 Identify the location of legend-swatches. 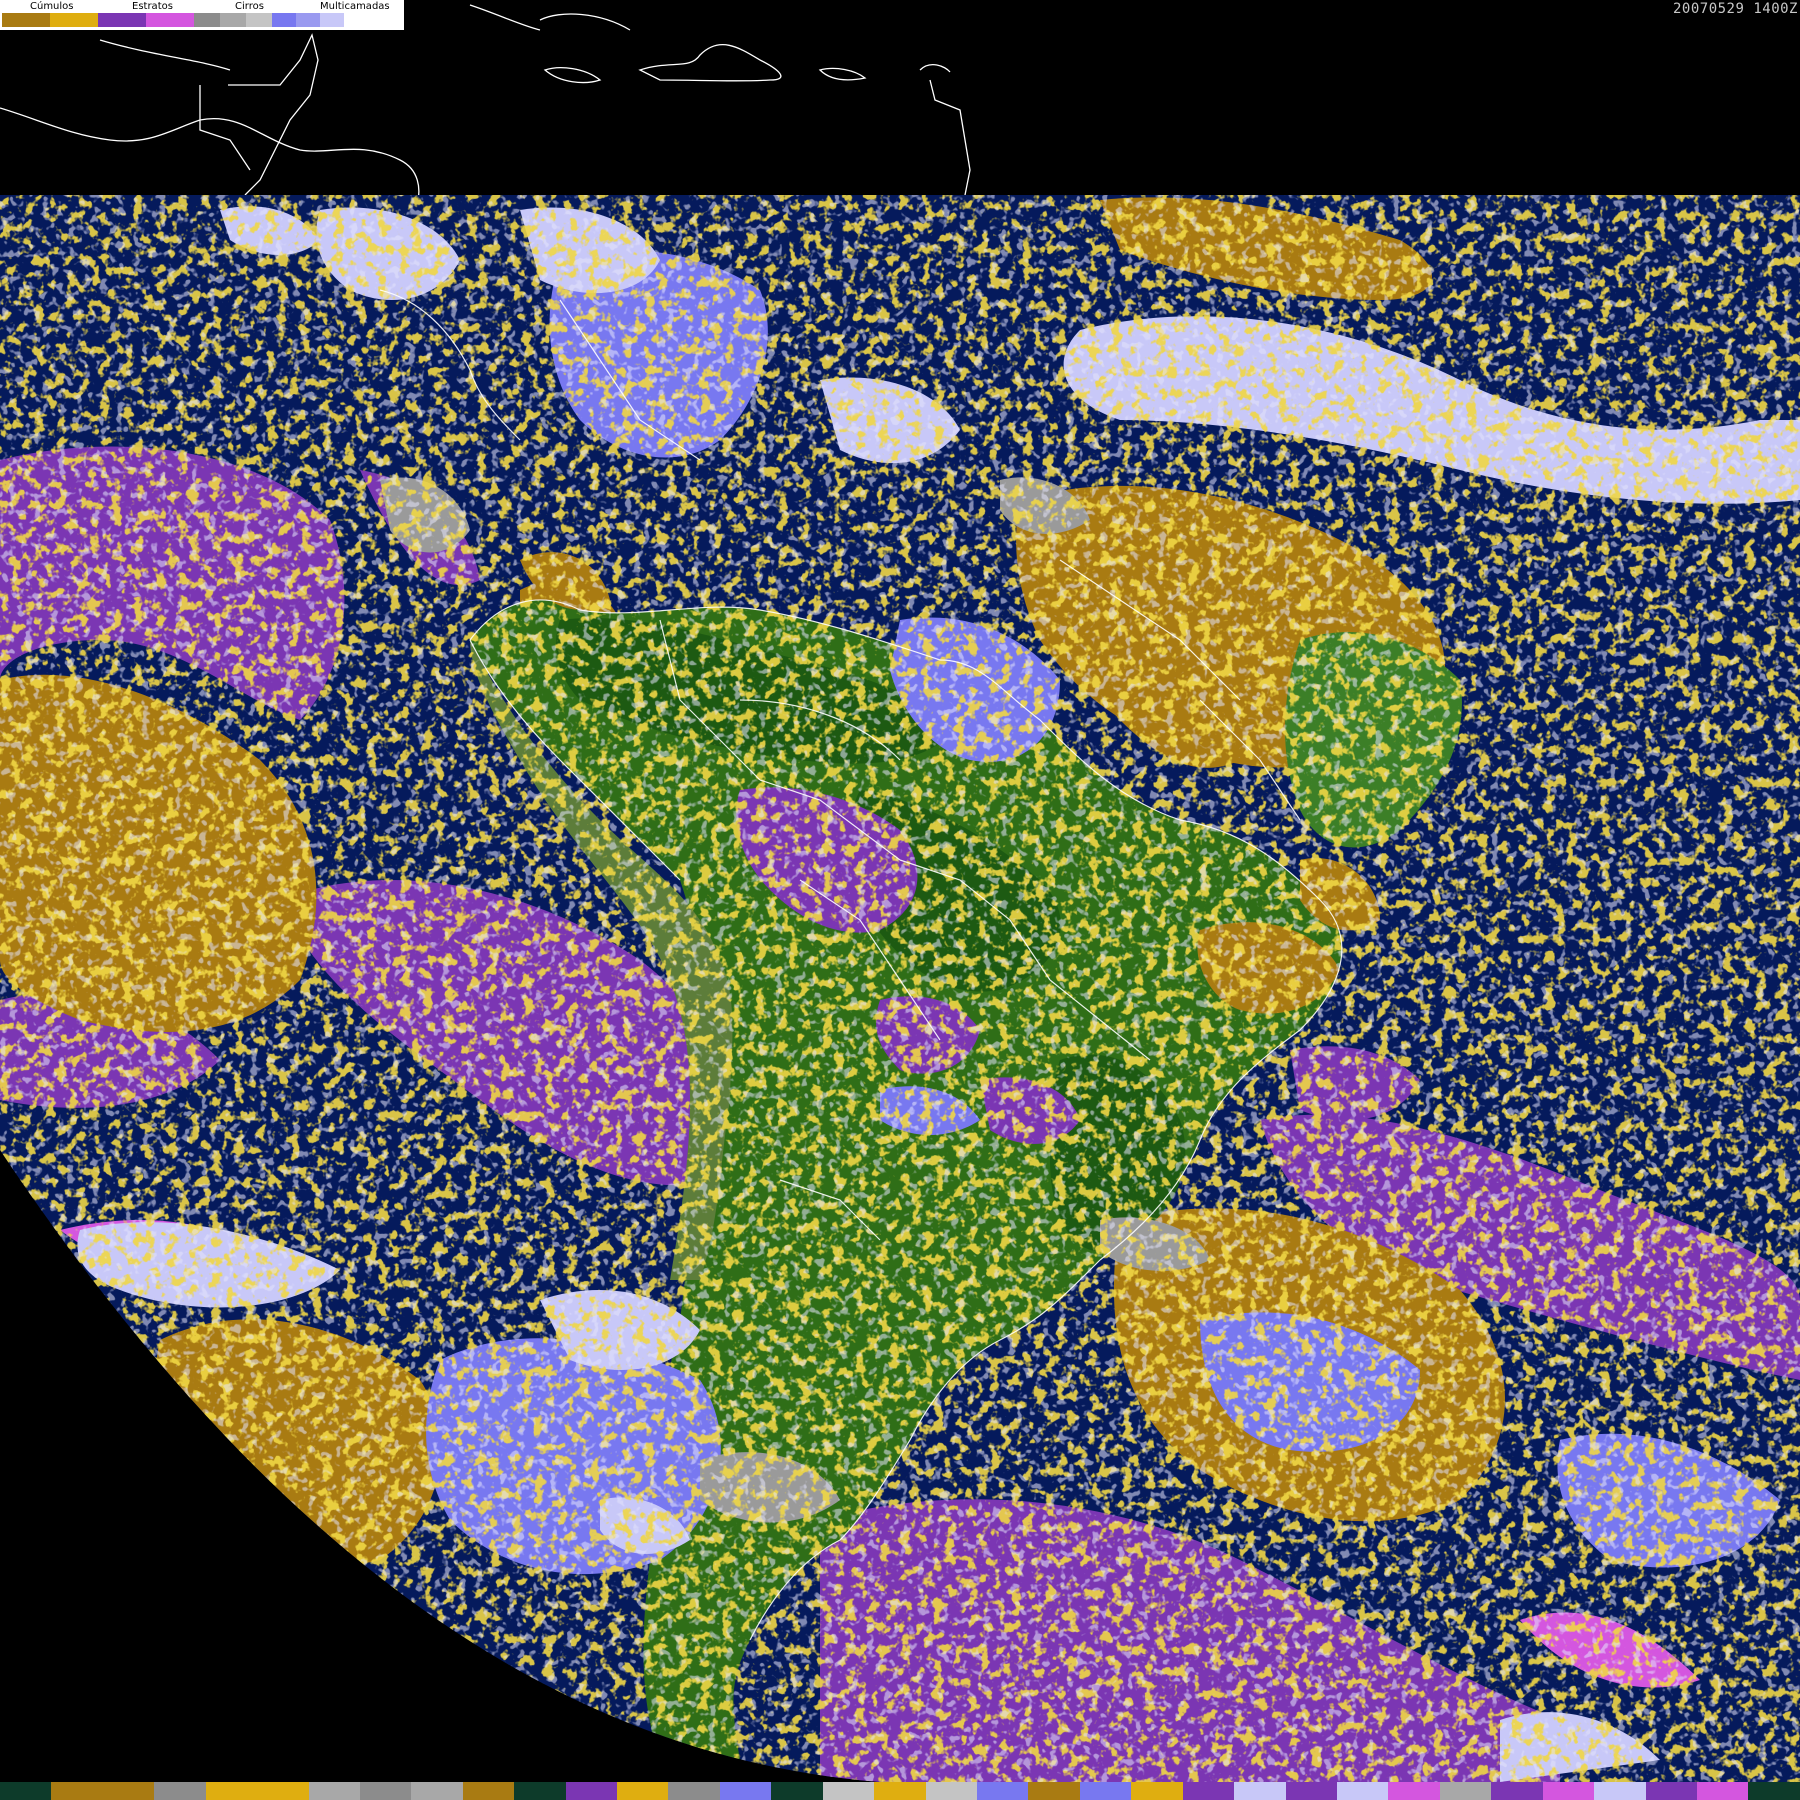
(185, 20).